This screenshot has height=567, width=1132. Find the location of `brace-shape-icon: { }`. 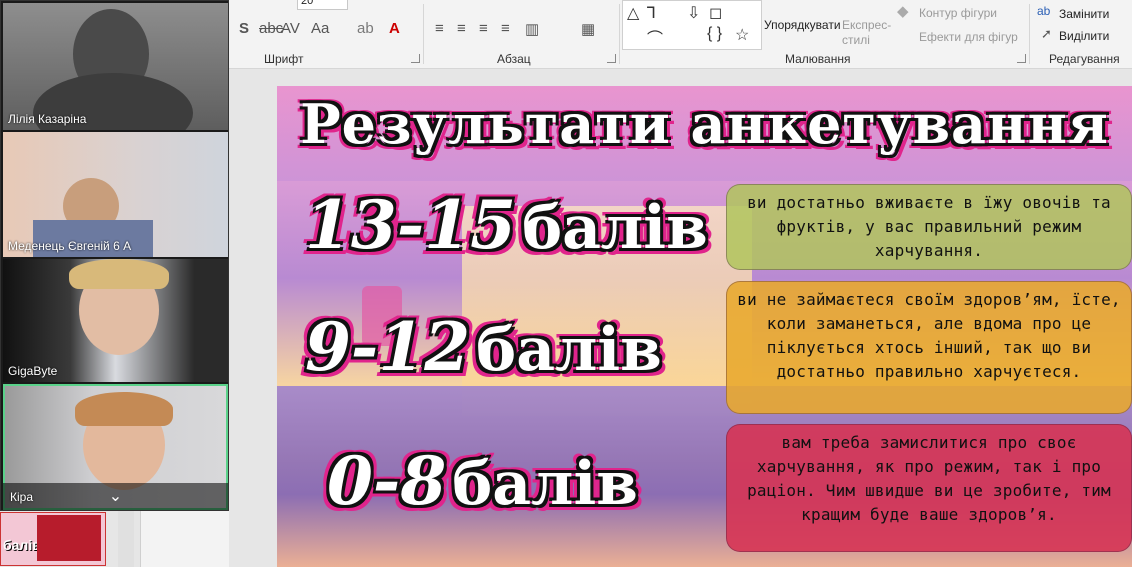

brace-shape-icon: { } is located at coordinates (714, 34).